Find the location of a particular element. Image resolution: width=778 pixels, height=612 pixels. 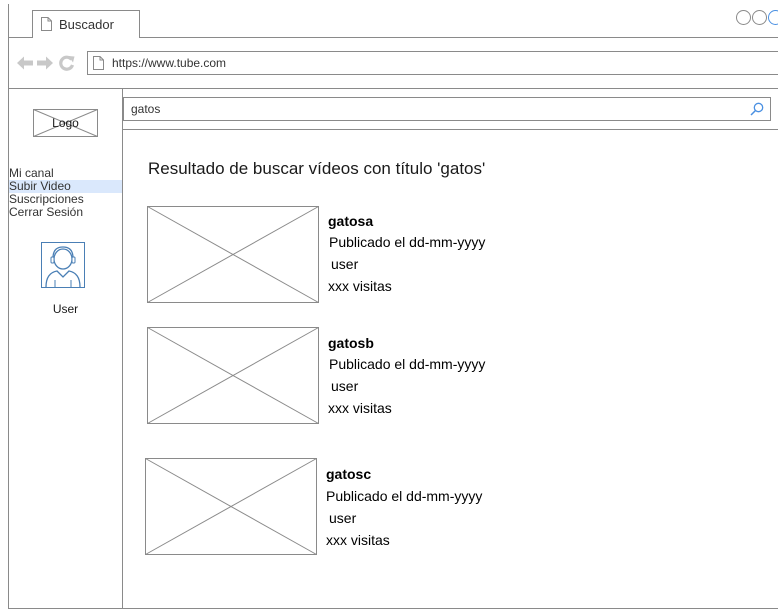

user-avatar-icon is located at coordinates (63, 265).